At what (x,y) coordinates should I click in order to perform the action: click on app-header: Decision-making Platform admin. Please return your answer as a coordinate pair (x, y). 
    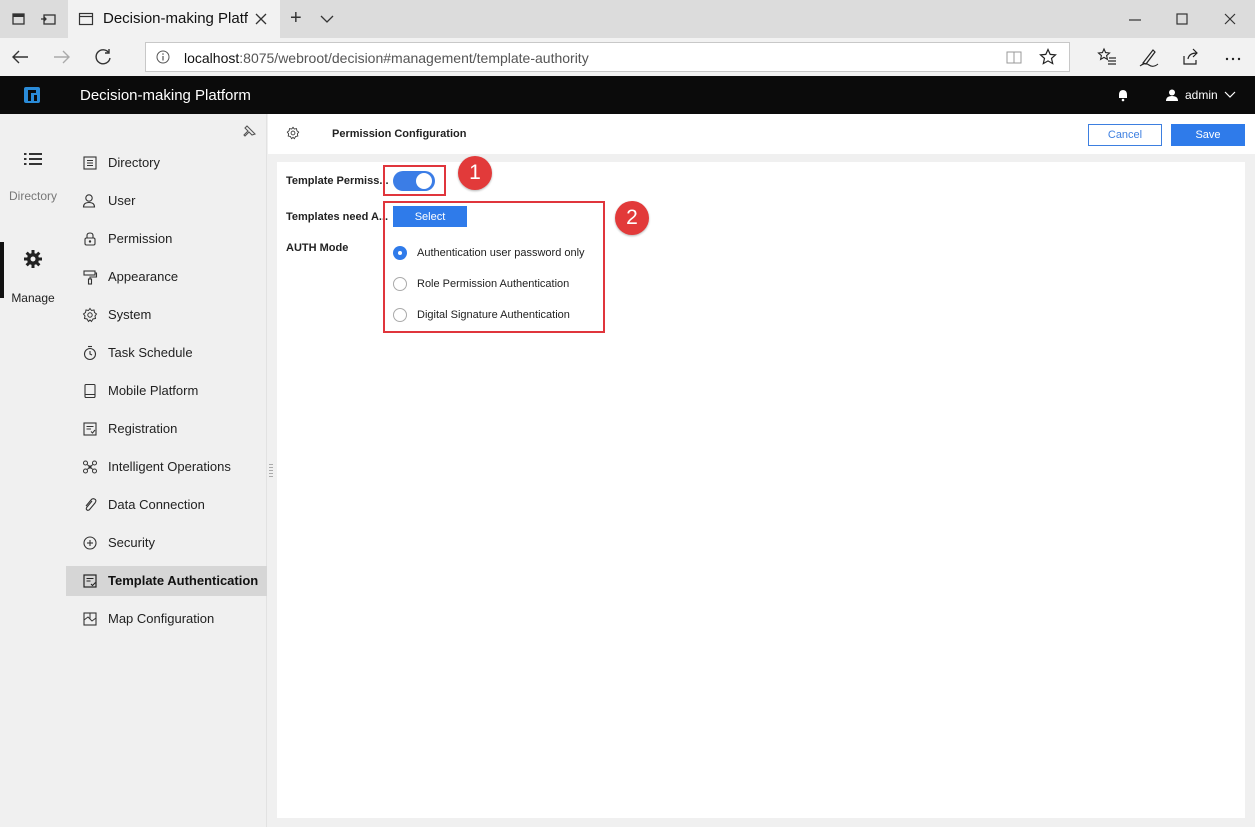
    Looking at the image, I should click on (627, 95).